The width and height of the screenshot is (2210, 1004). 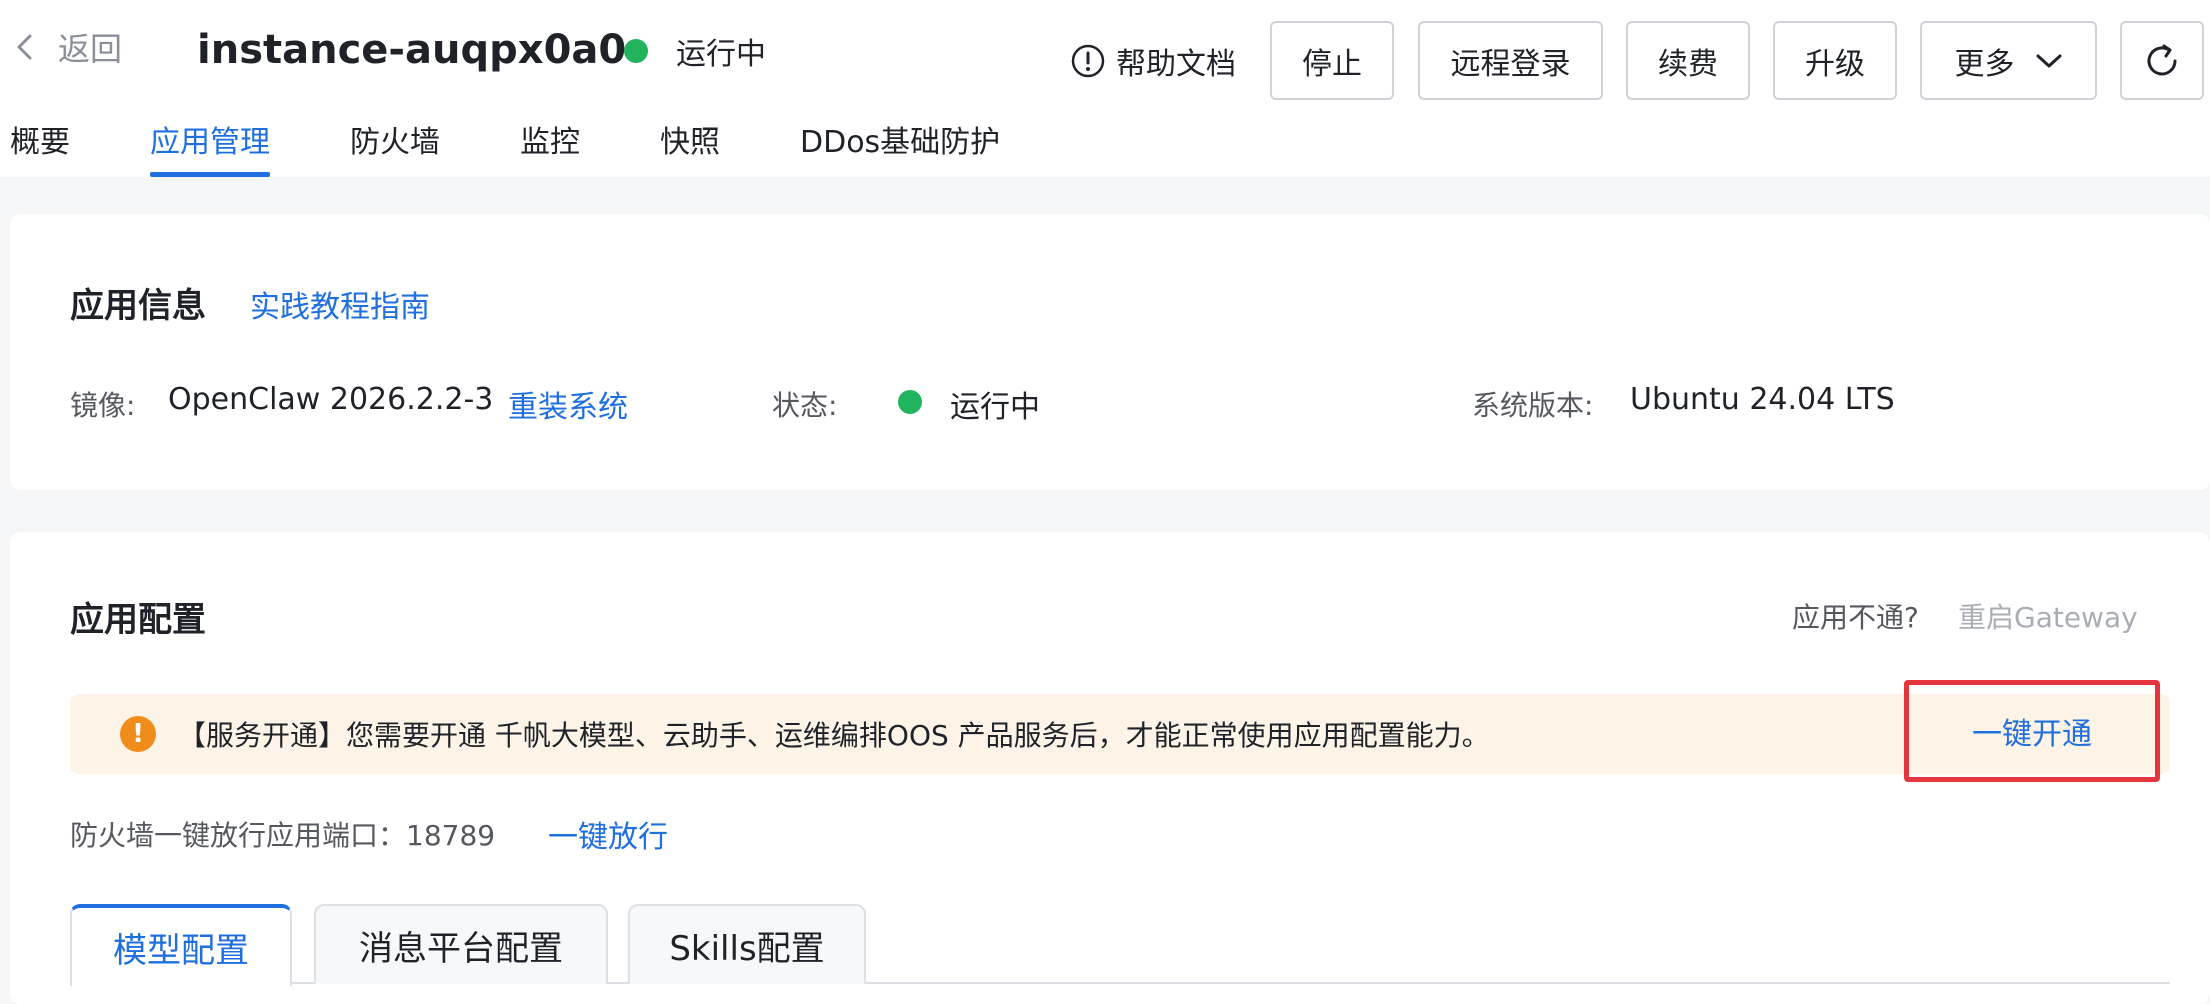 What do you see at coordinates (461, 944) in the screenshot?
I see `subtab-message-platform-config: 消息平台配置` at bounding box center [461, 944].